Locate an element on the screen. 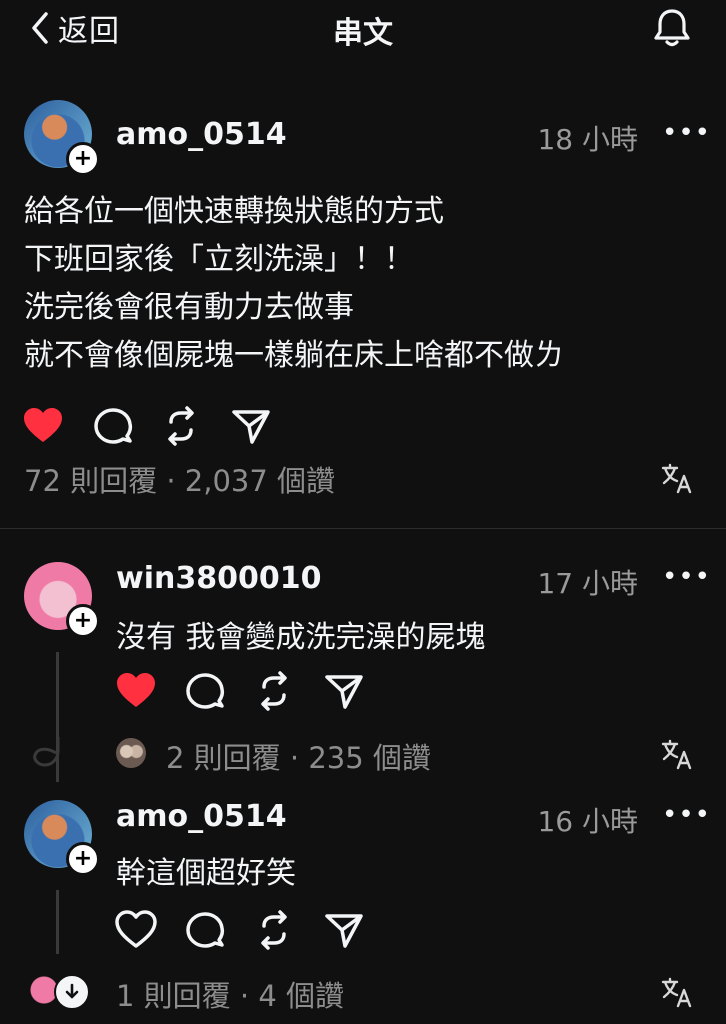  reply-stats: 2 則回覆 · 235 個讚 is located at coordinates (298, 756).